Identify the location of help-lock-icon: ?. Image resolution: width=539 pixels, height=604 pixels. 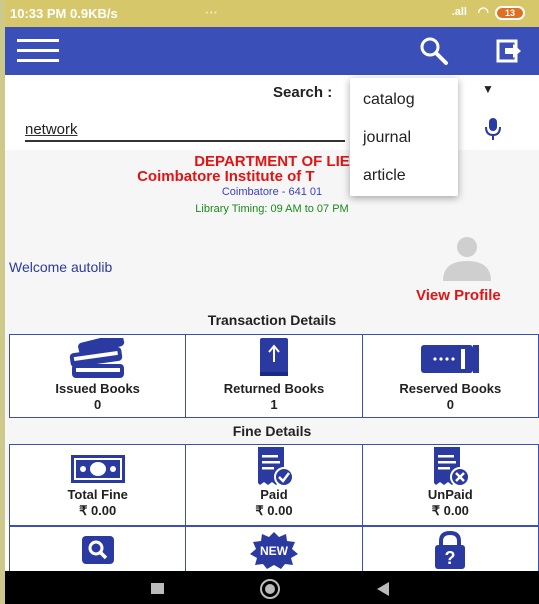
(450, 550).